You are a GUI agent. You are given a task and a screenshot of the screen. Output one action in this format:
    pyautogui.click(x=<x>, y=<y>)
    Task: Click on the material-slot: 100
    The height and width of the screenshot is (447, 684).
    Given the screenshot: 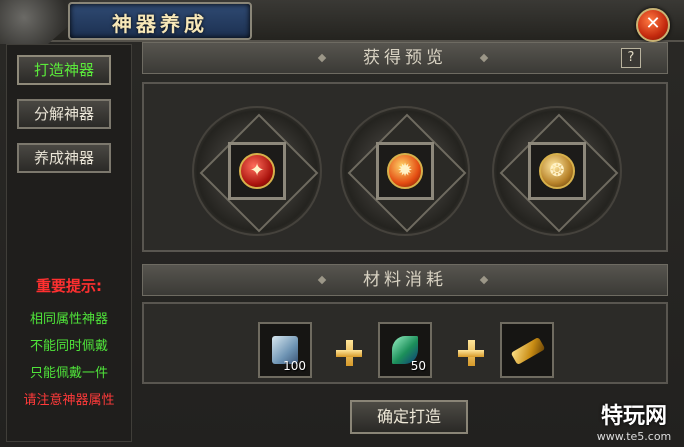 What is the action you would take?
    pyautogui.click(x=285, y=350)
    